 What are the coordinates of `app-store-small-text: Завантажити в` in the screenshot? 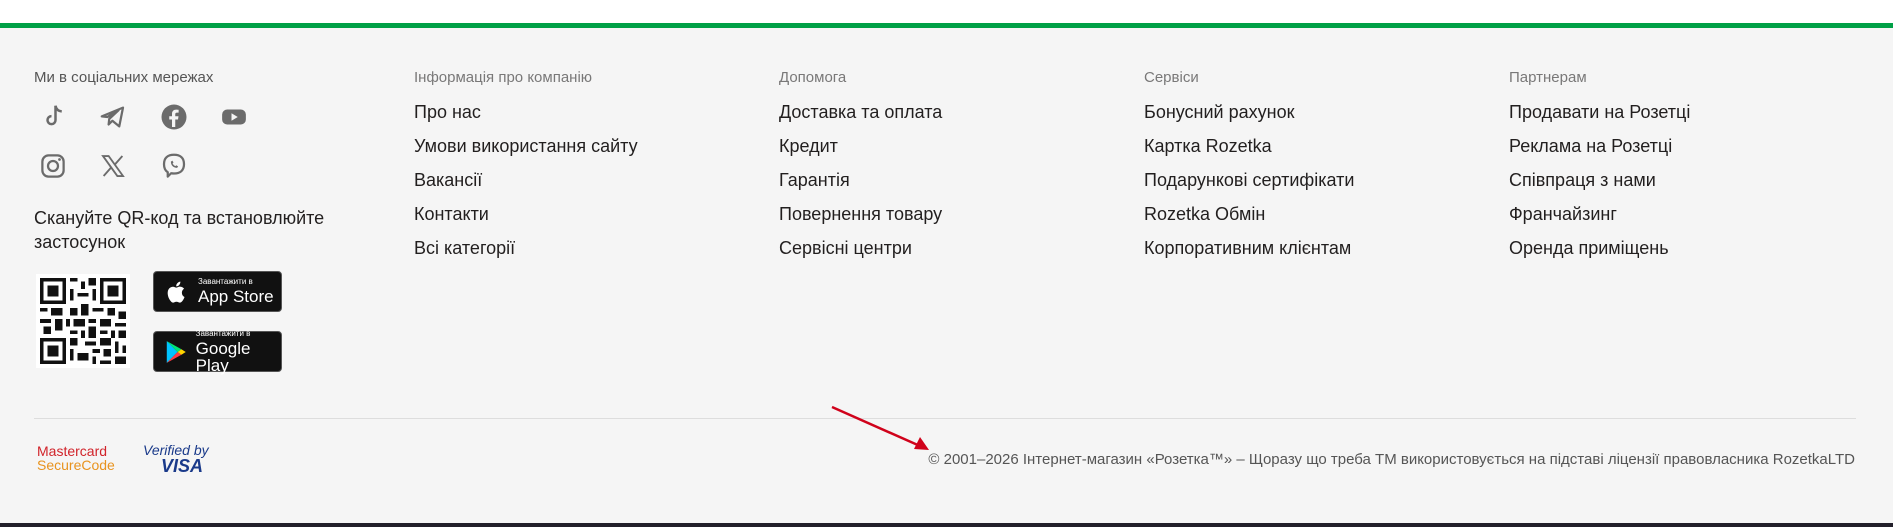 It's located at (225, 281).